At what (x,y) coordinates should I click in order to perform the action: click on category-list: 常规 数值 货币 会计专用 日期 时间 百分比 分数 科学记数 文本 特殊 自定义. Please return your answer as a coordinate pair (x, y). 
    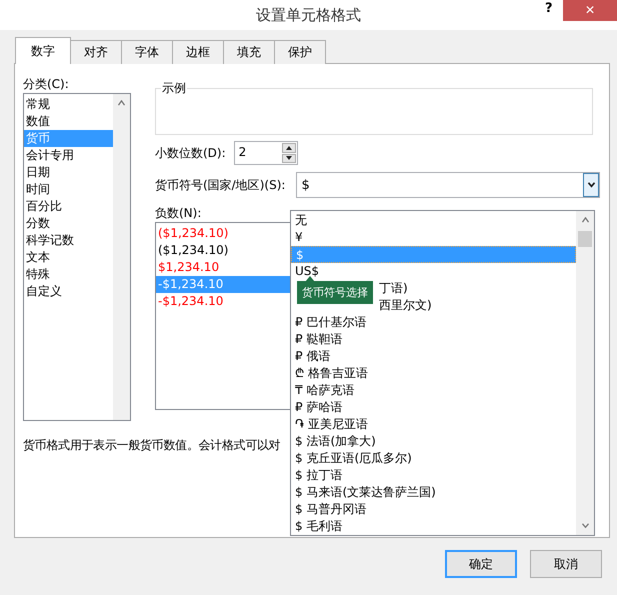
    Looking at the image, I should click on (77, 257).